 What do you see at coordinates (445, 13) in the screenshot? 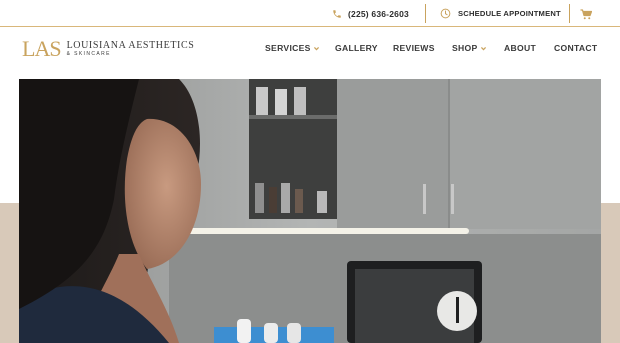
I see `clock-icon` at bounding box center [445, 13].